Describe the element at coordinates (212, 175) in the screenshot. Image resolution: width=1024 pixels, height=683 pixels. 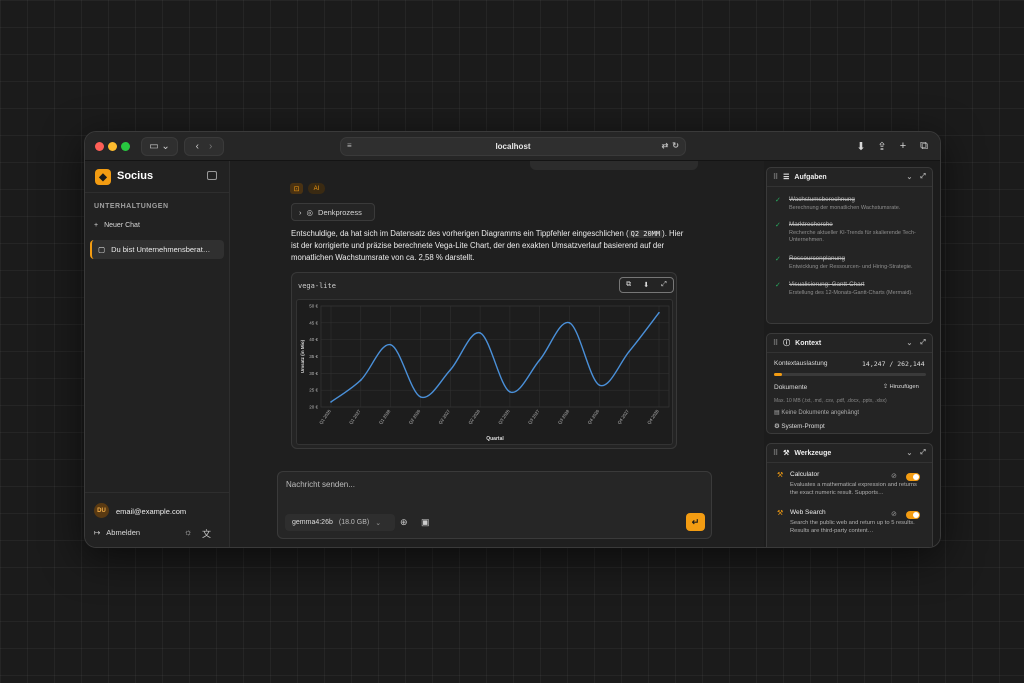
I see `collapse-sidebar-icon` at that location.